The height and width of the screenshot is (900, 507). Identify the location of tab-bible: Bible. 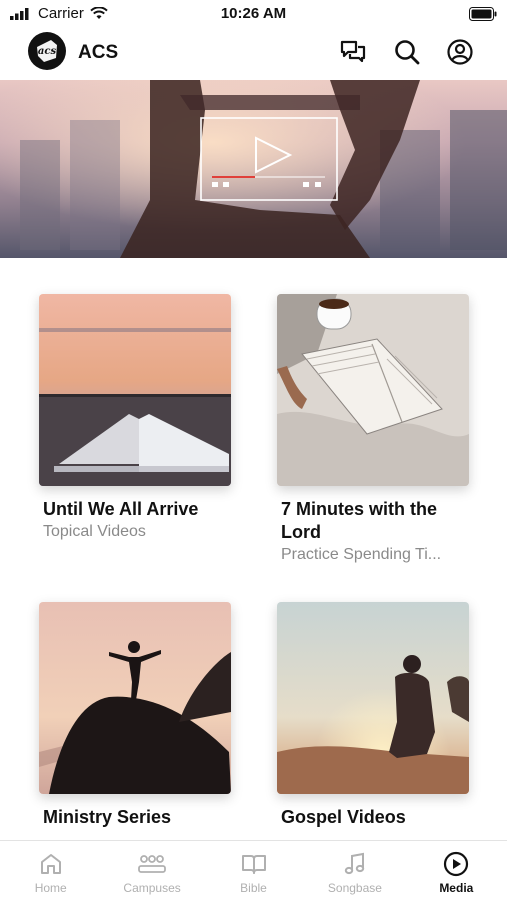
(253, 870).